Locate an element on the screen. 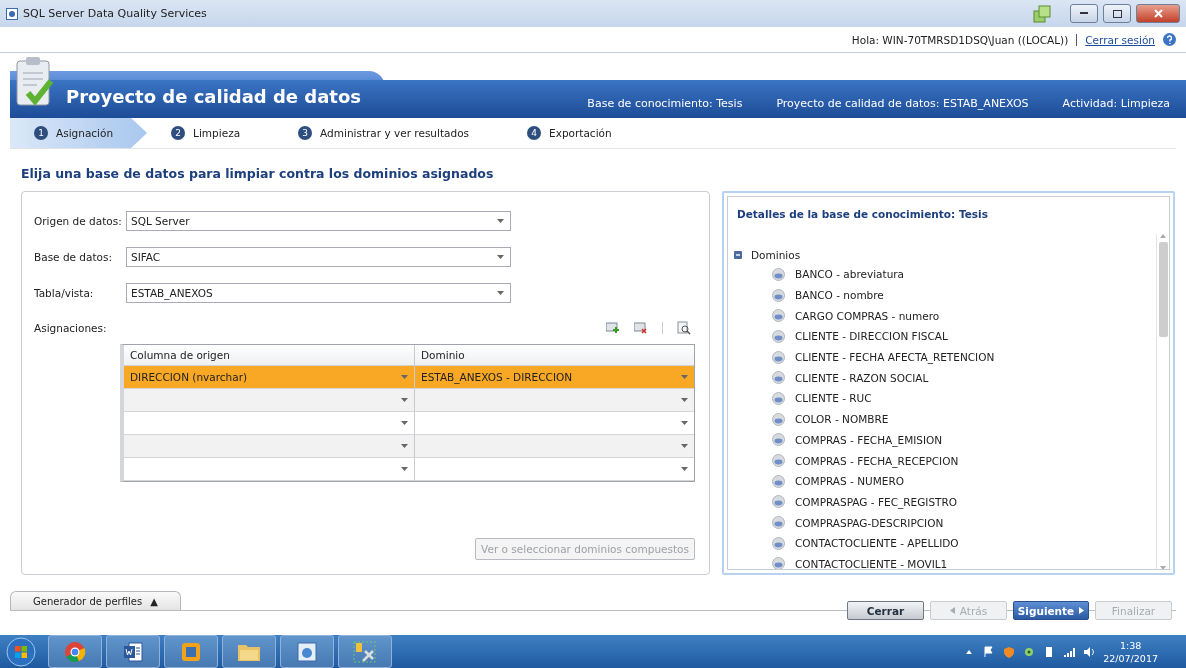 The height and width of the screenshot is (668, 1186). logout-link: Cerrar sesión is located at coordinates (1120, 39).